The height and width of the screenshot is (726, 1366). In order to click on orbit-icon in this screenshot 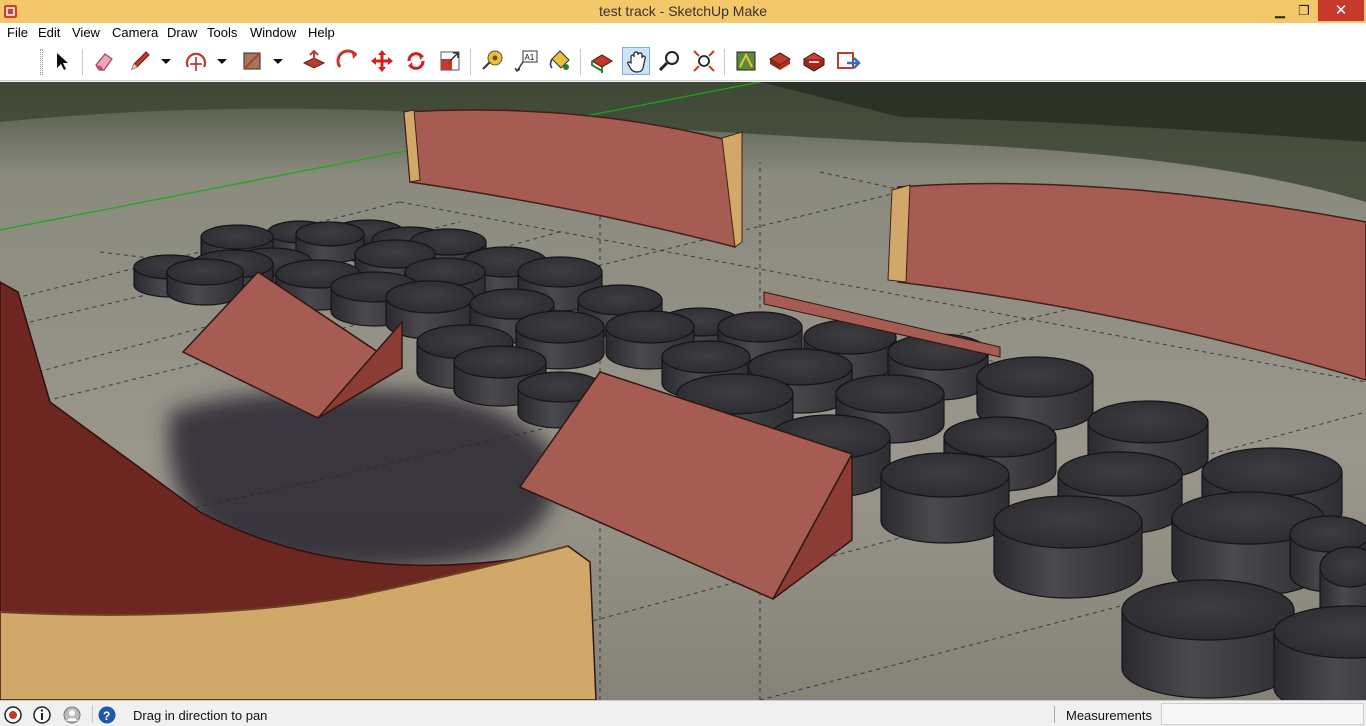, I will do `click(602, 63)`.